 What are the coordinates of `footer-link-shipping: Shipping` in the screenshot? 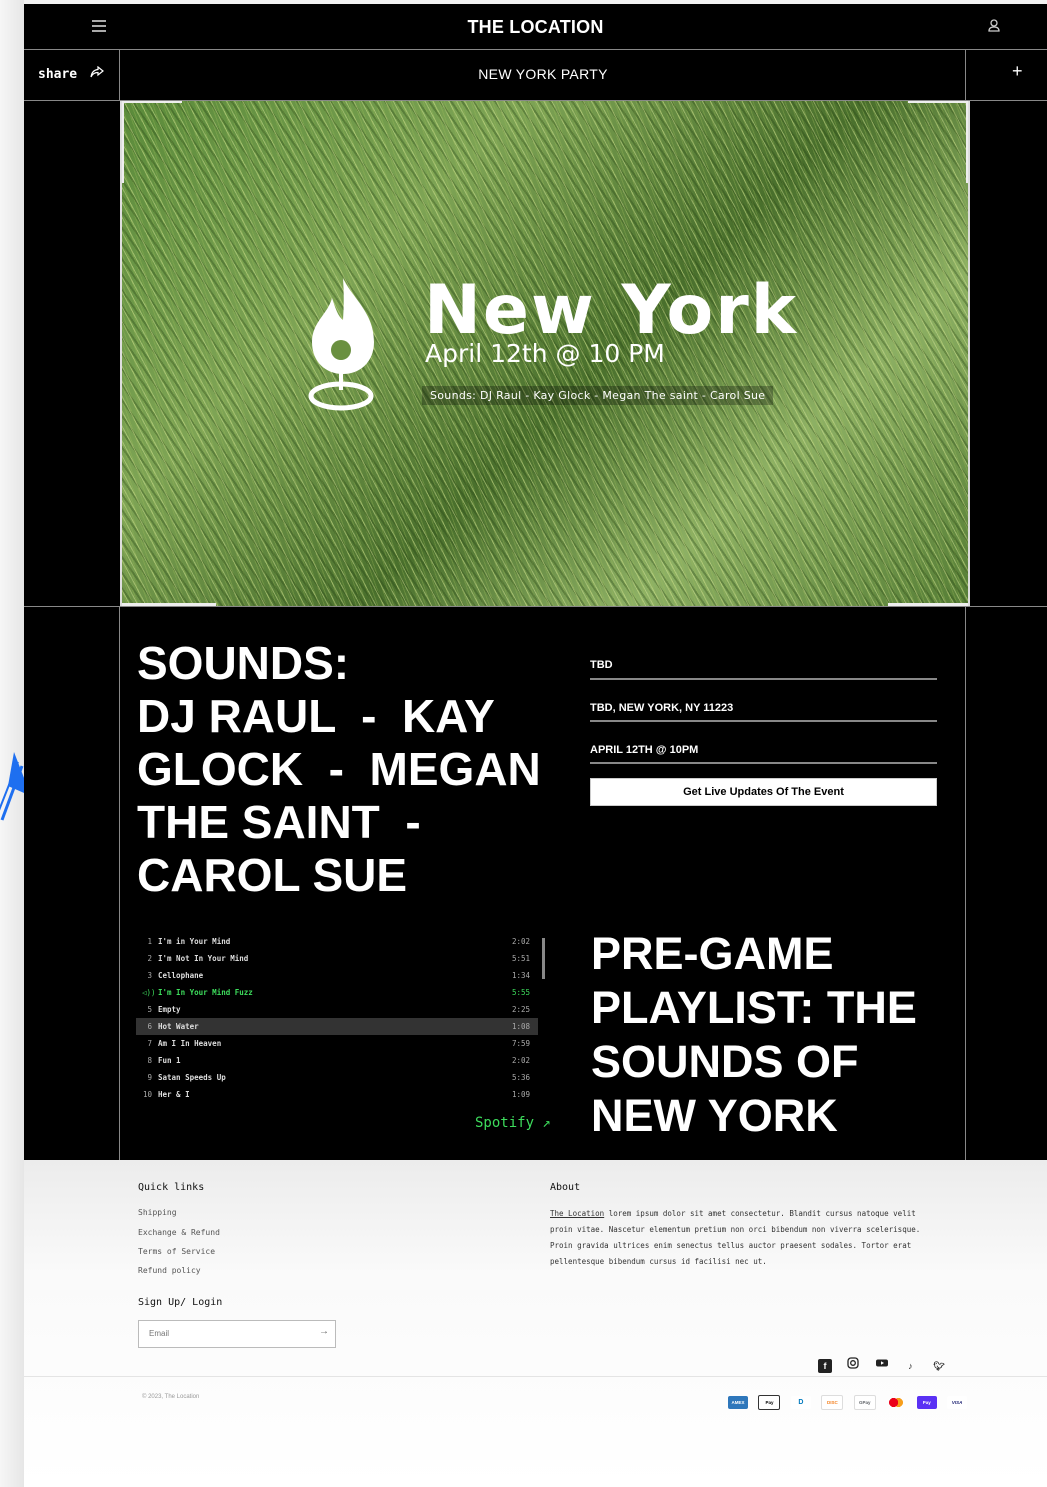 It's located at (157, 1212).